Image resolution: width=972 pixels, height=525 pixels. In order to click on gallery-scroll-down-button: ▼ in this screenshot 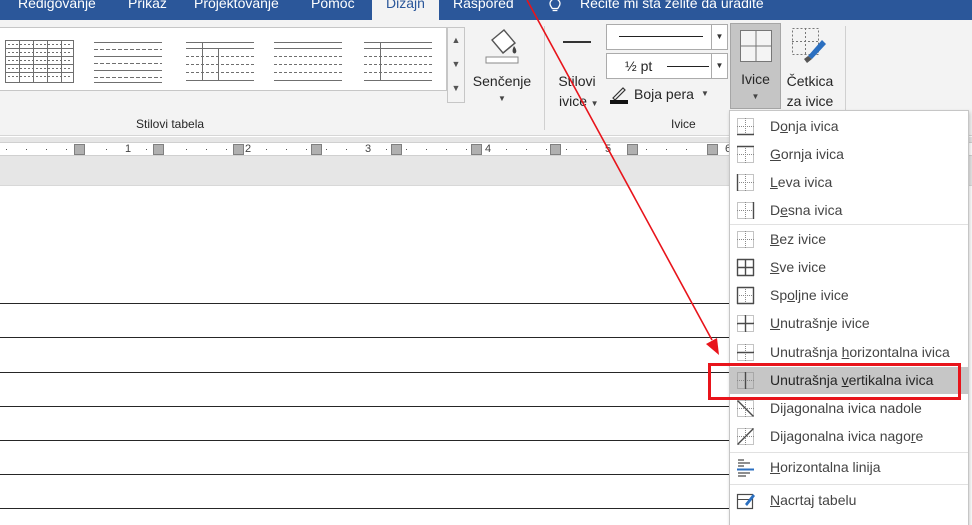, I will do `click(456, 64)`.